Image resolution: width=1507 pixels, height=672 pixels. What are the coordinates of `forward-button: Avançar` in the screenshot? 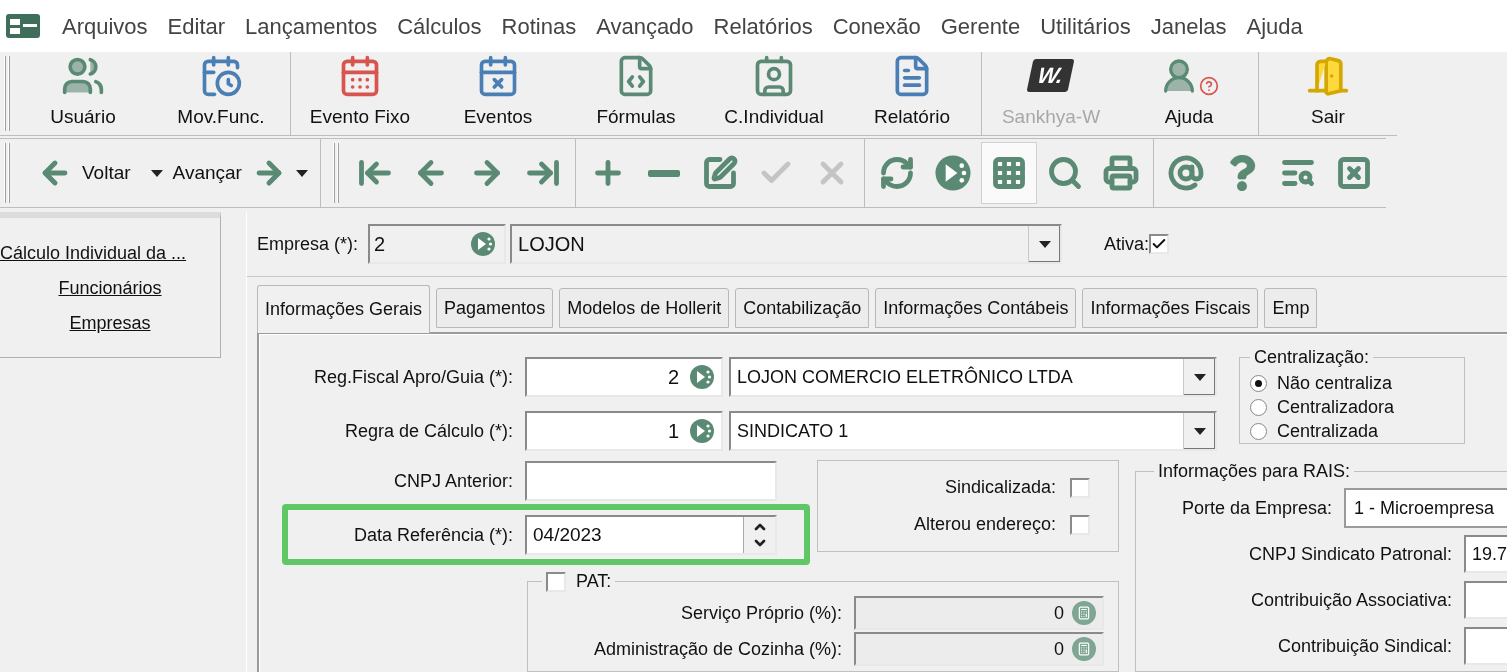 It's located at (229, 173).